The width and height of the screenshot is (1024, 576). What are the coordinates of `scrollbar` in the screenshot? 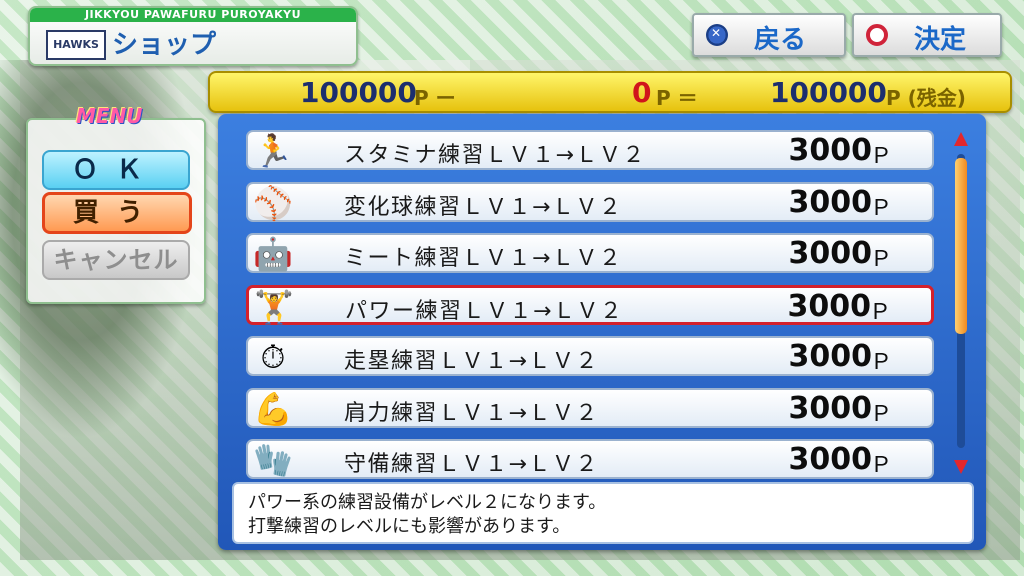 It's located at (961, 301).